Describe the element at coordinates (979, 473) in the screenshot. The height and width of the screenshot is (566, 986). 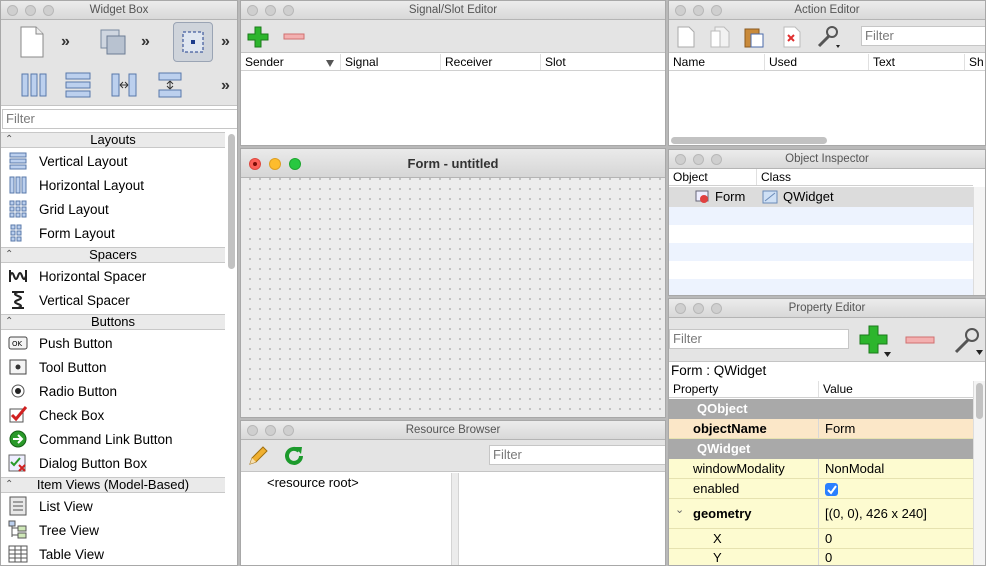
I see `property-scroll-track` at that location.